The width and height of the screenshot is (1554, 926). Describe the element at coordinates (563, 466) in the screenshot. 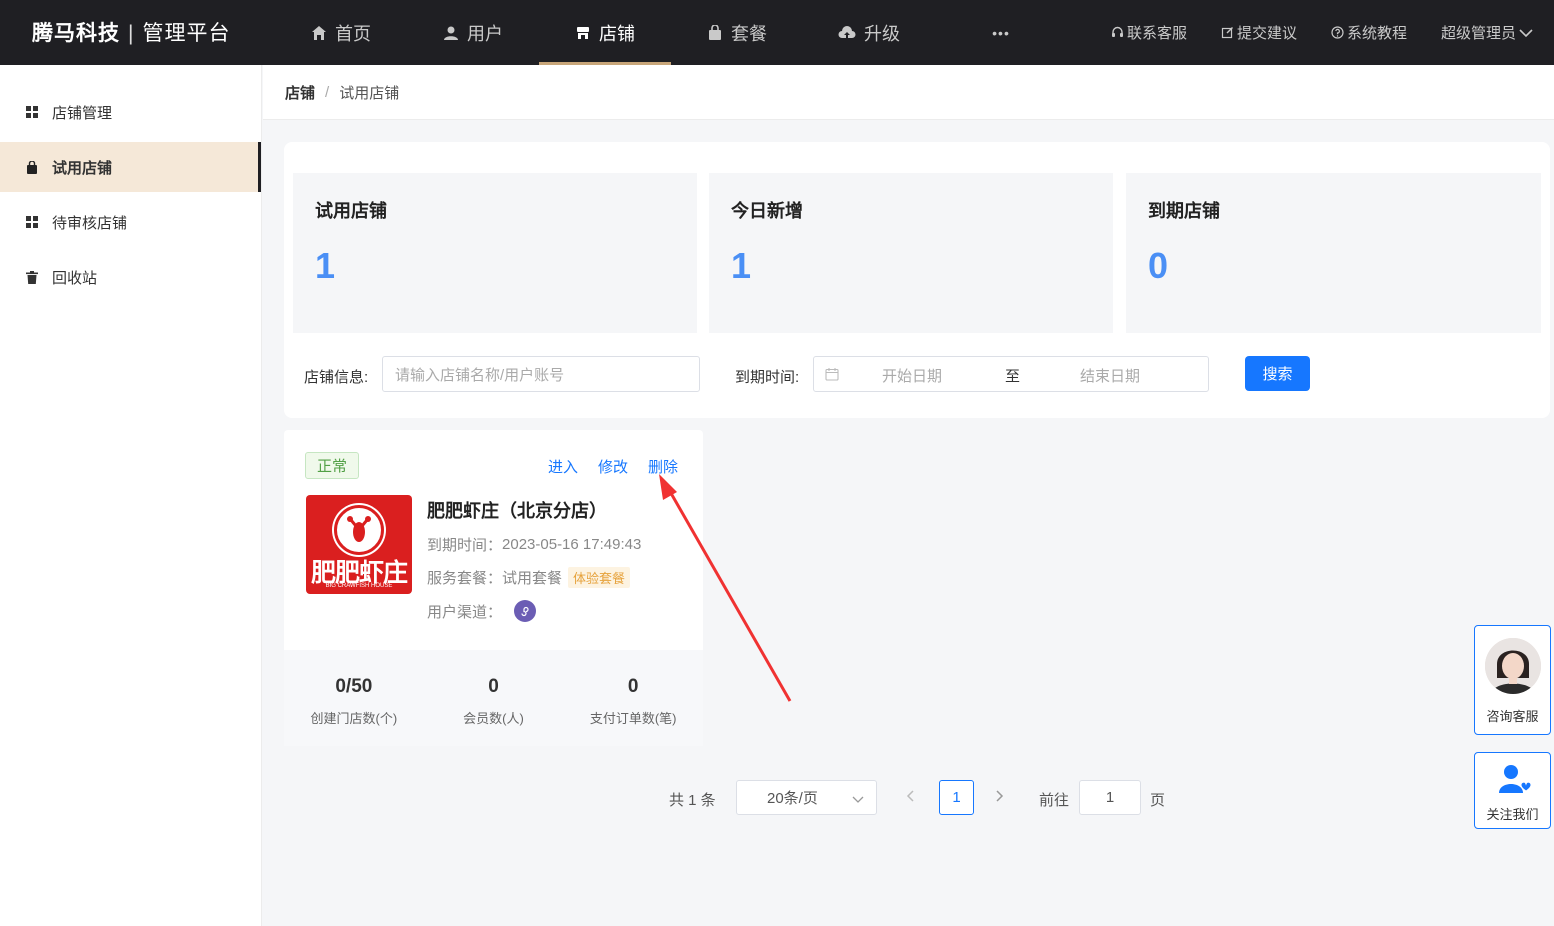

I see `enter-store-link: 进入` at that location.